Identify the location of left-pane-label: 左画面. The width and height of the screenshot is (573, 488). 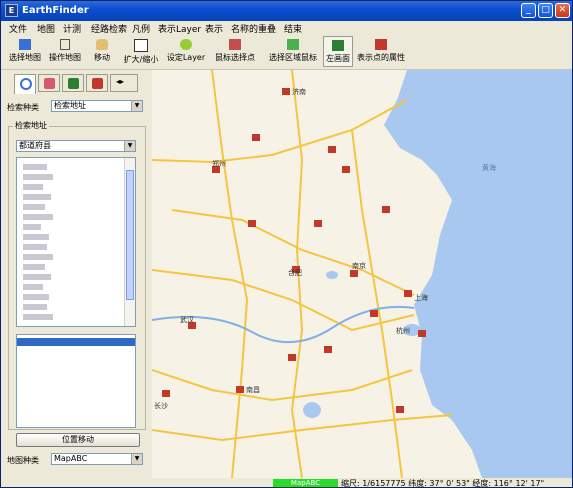
(338, 58).